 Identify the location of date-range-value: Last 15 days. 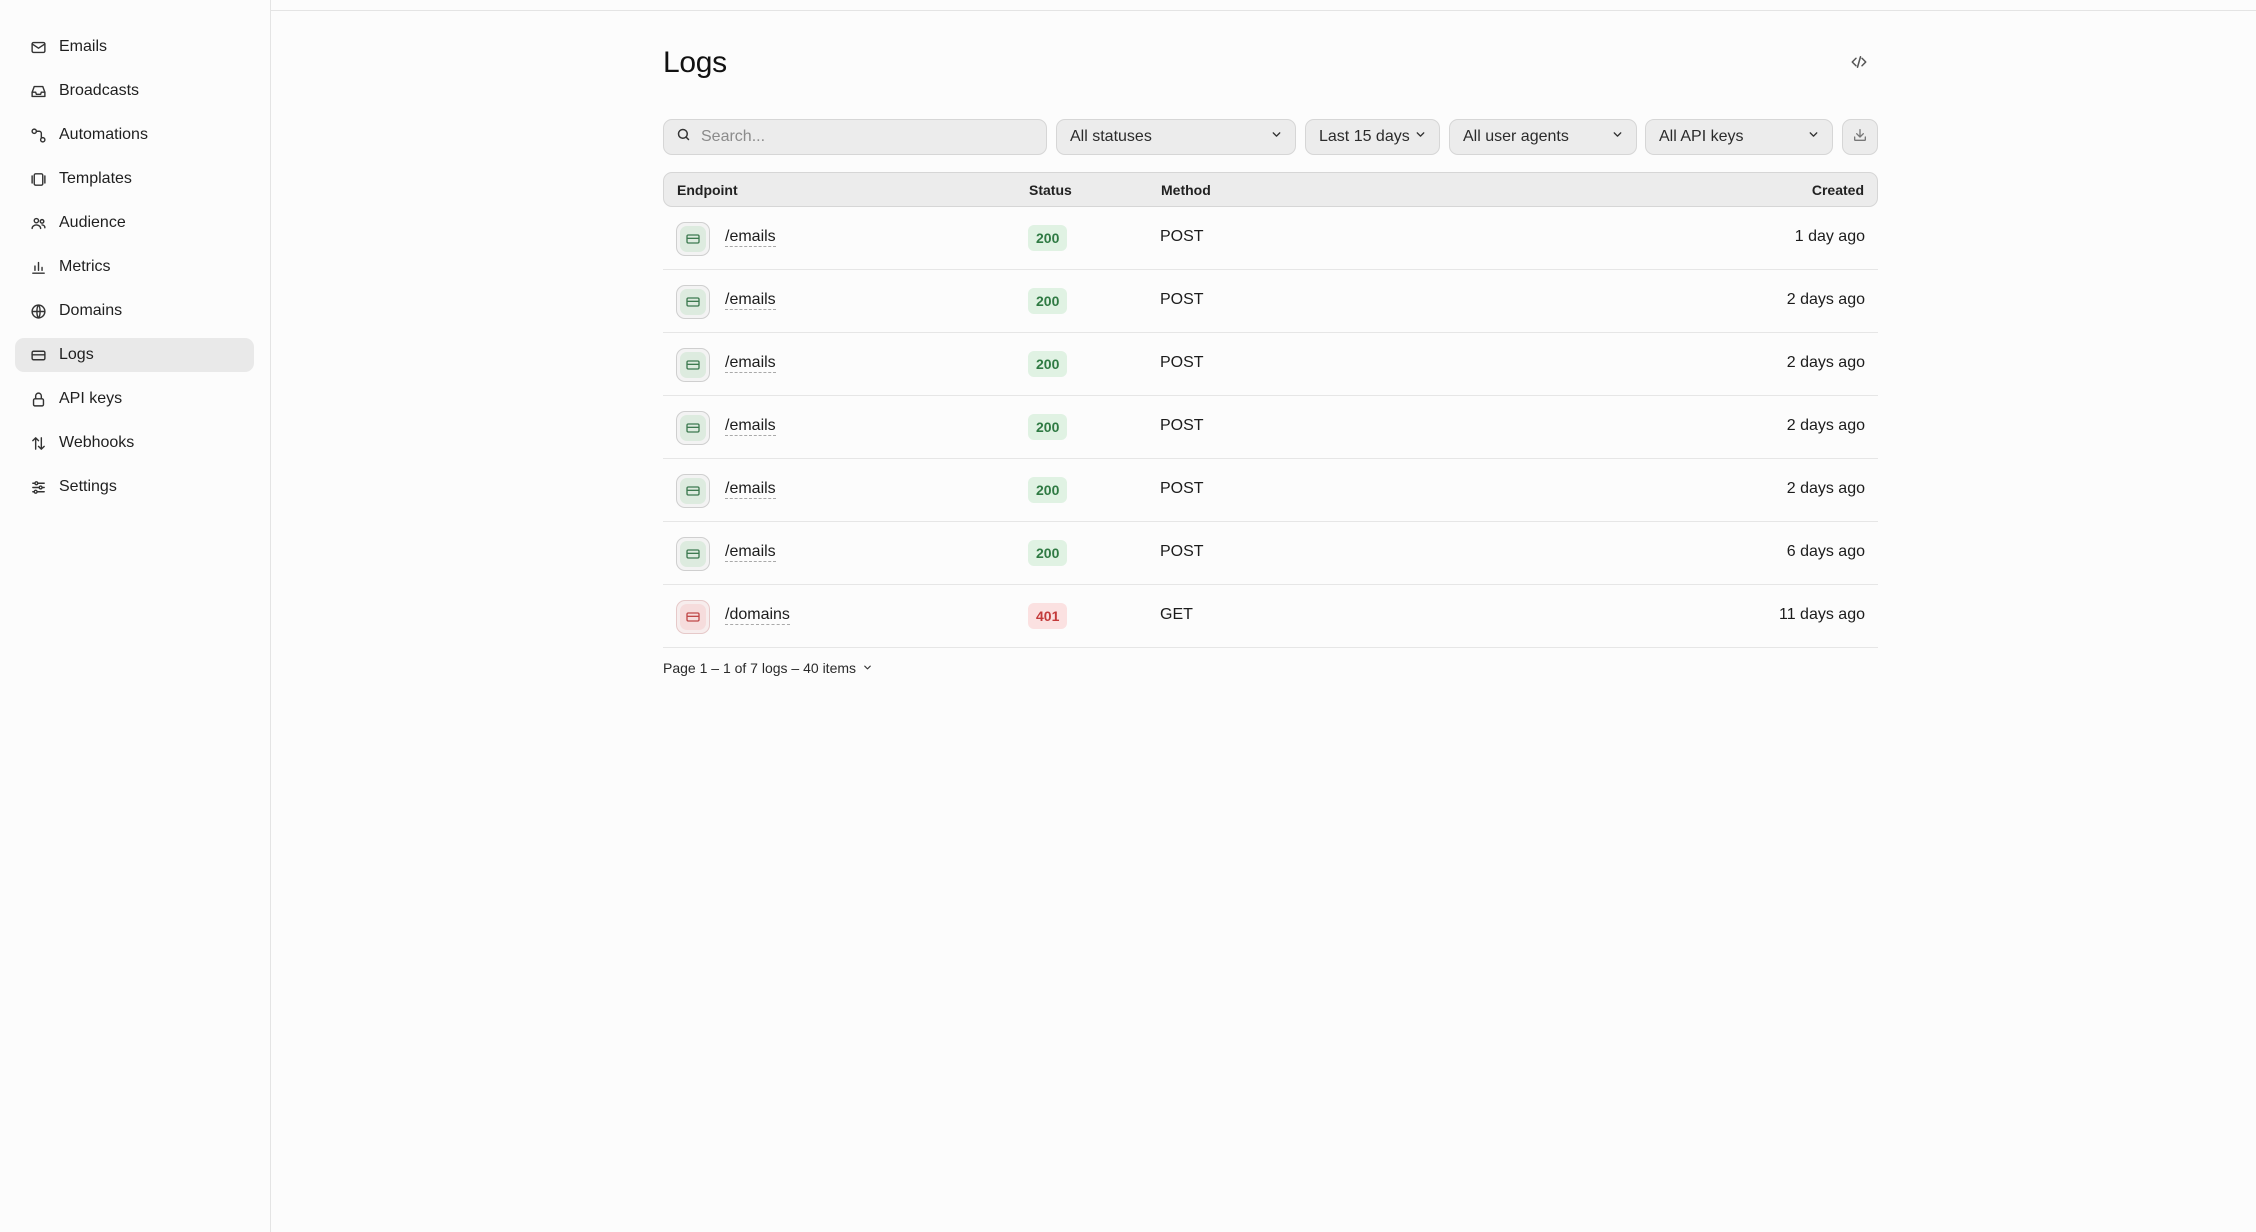
(1364, 136).